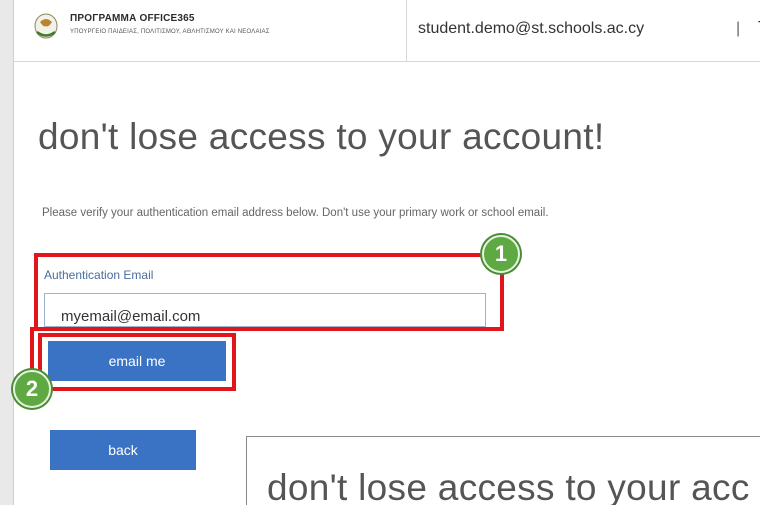  I want to click on page-title: don't lose access to your account!, so click(321, 136).